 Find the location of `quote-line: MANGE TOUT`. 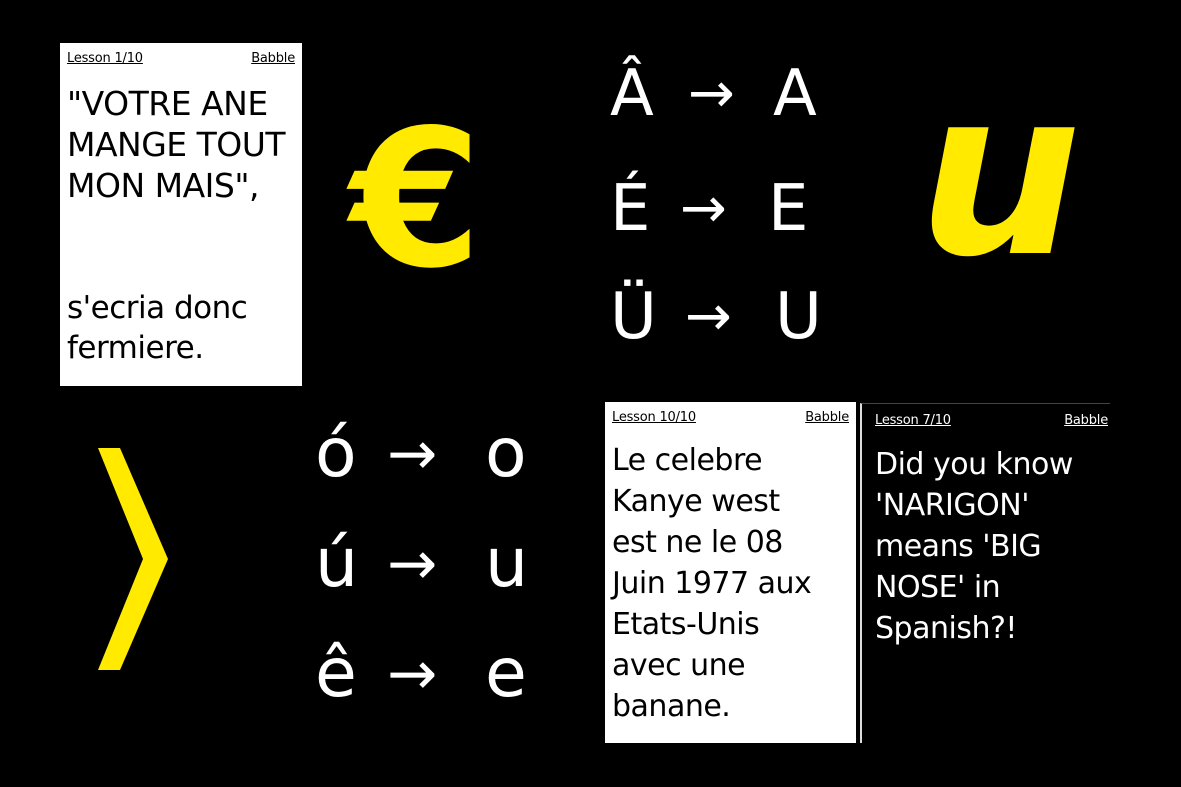

quote-line: MANGE TOUT is located at coordinates (176, 144).